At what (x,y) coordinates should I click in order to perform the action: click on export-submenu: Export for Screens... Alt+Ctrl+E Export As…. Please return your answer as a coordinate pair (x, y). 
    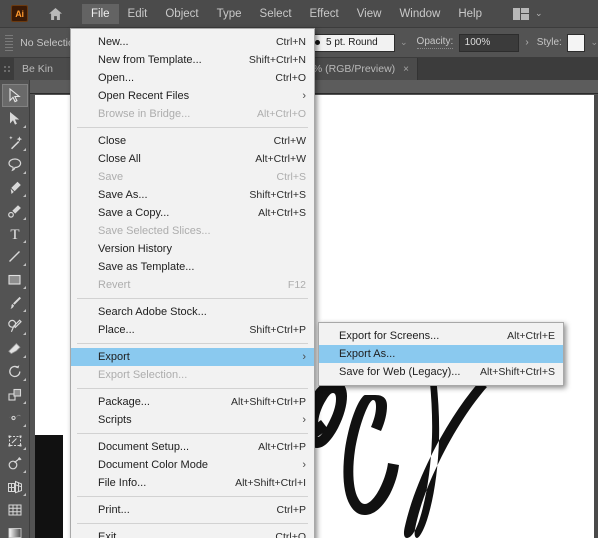
    Looking at the image, I should click on (441, 354).